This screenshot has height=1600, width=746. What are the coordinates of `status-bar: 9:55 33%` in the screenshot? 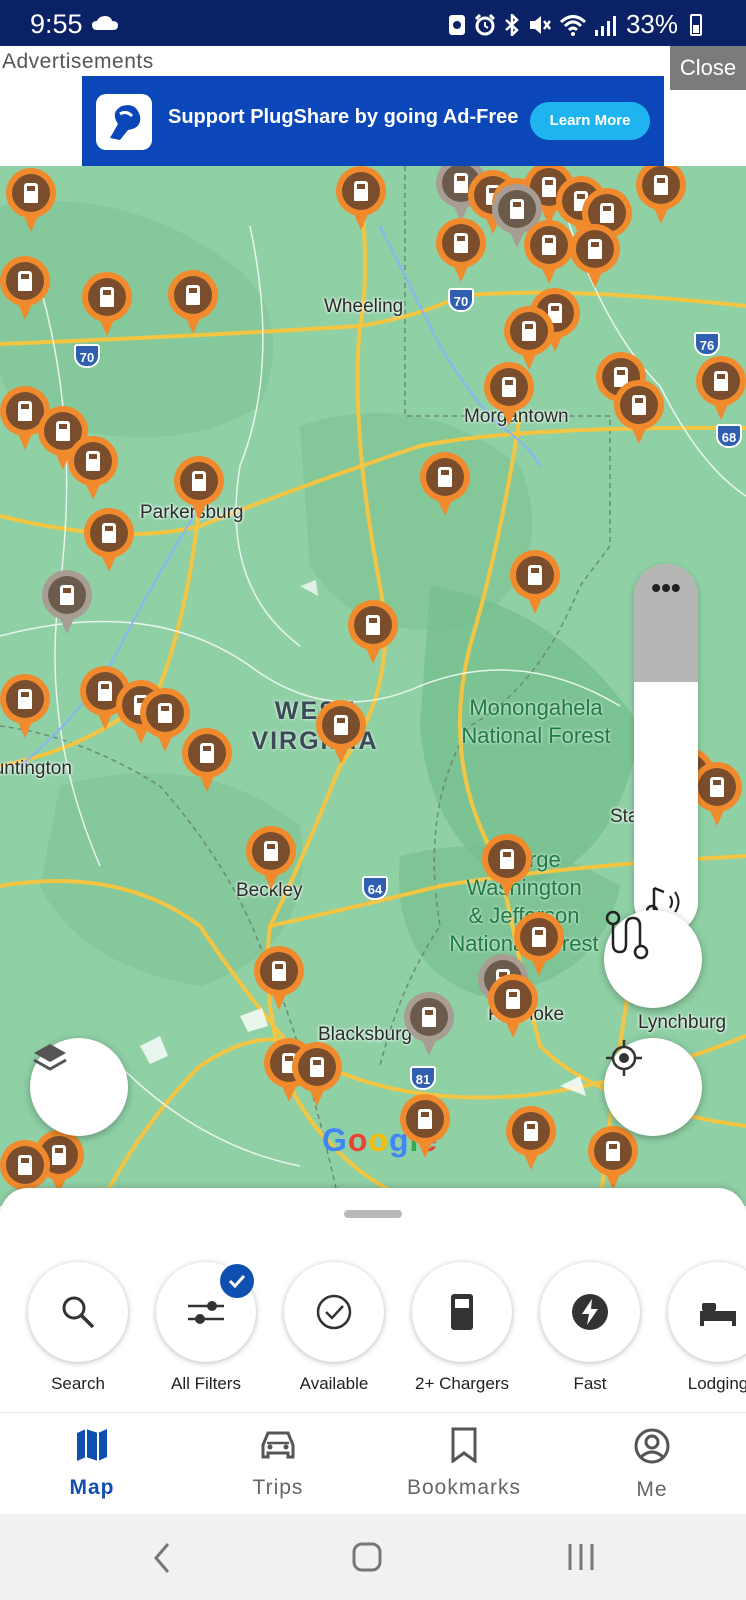 It's located at (373, 23).